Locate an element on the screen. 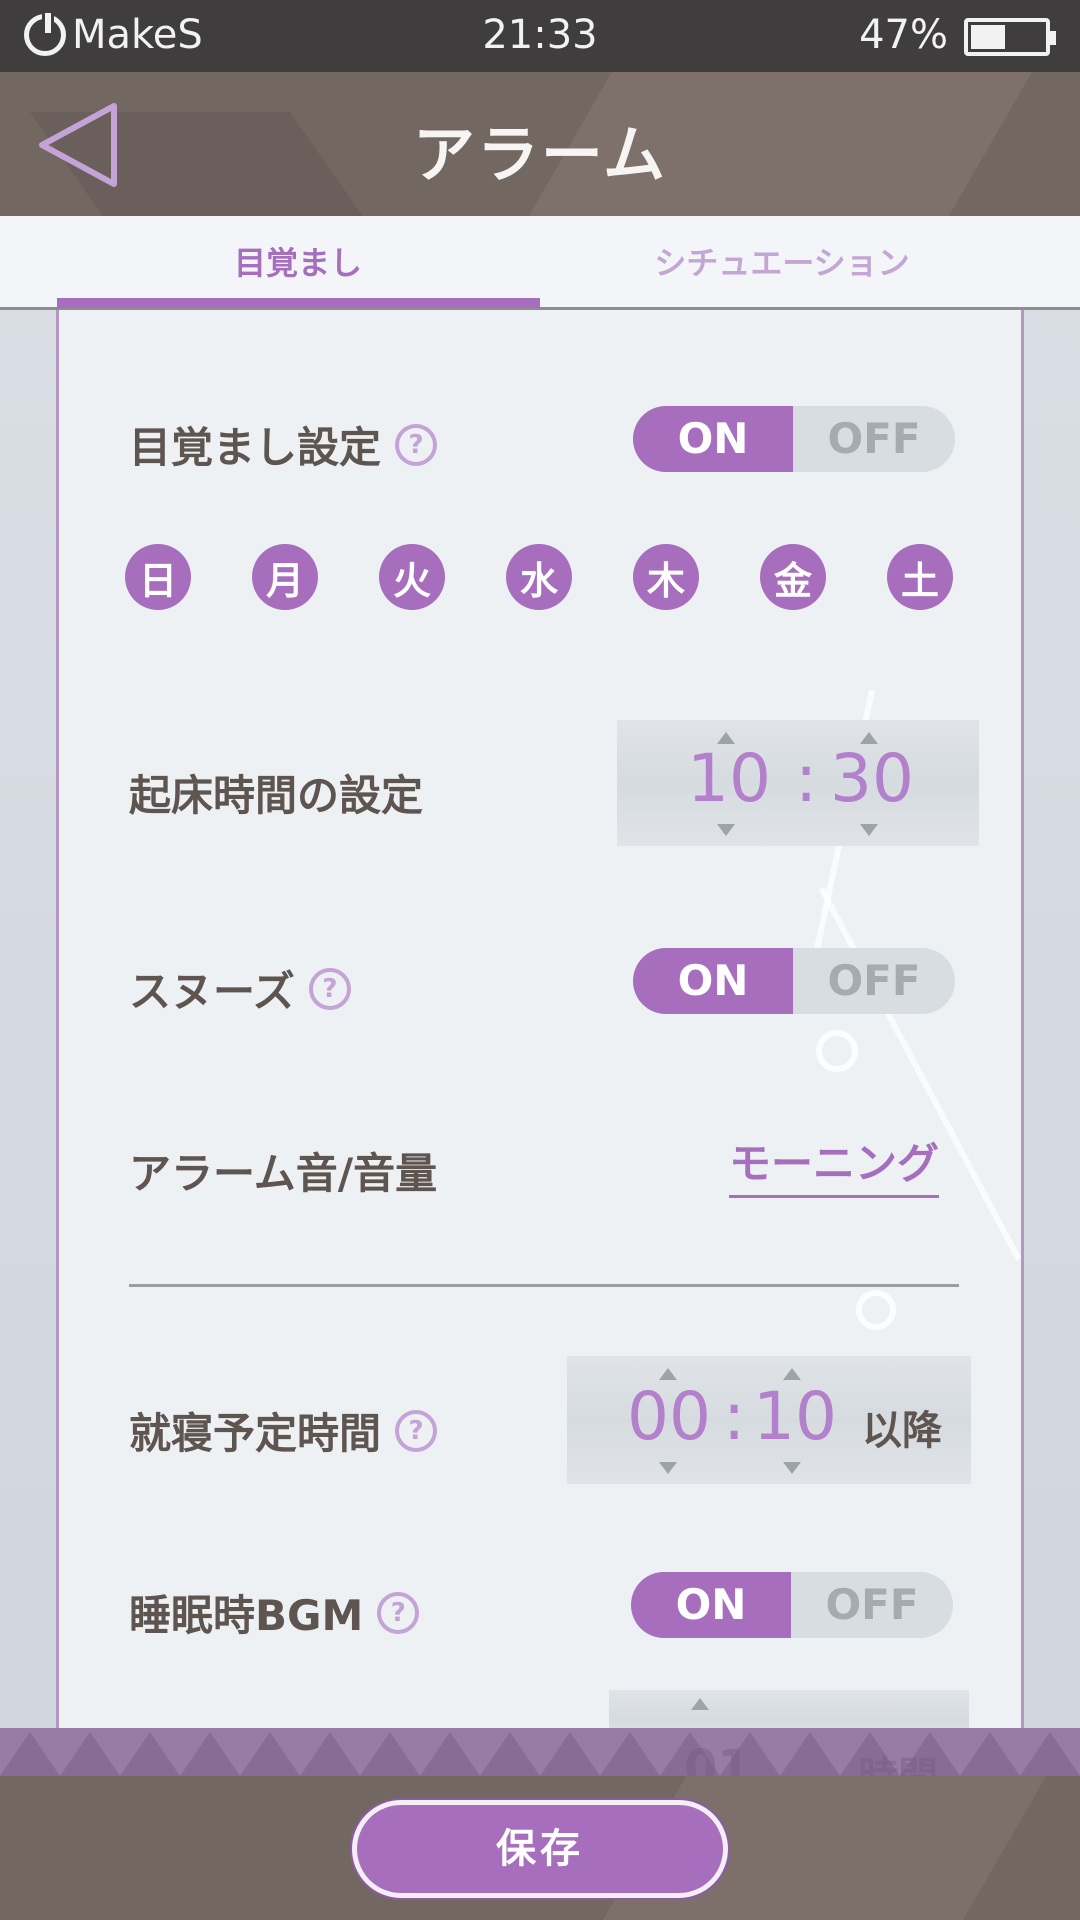 The height and width of the screenshot is (1920, 1080). alarm-sound-link: モーニング is located at coordinates (834, 1164).